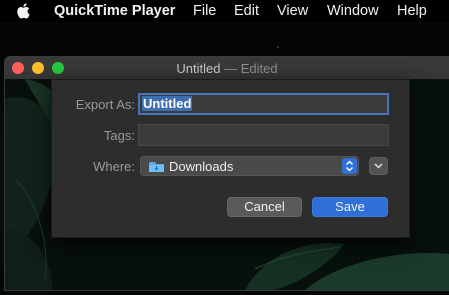 This screenshot has width=449, height=295. I want to click on tags-field, so click(263, 135).